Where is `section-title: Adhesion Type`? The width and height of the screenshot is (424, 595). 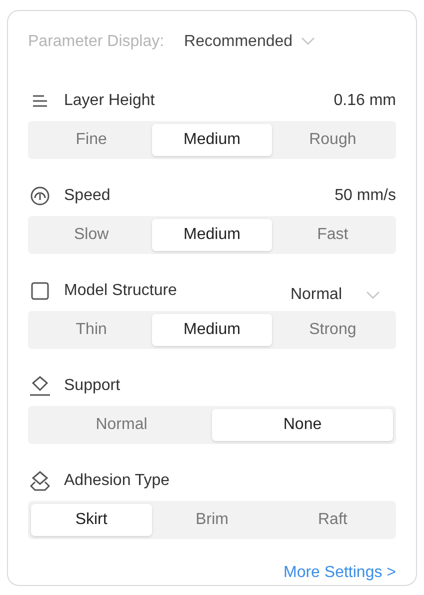 section-title: Adhesion Type is located at coordinates (117, 481).